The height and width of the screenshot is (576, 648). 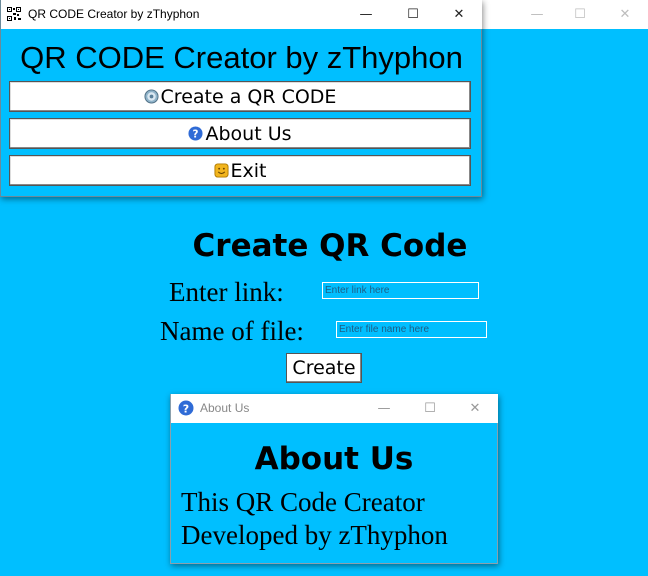 What do you see at coordinates (411, 329) in the screenshot?
I see `file-name-input` at bounding box center [411, 329].